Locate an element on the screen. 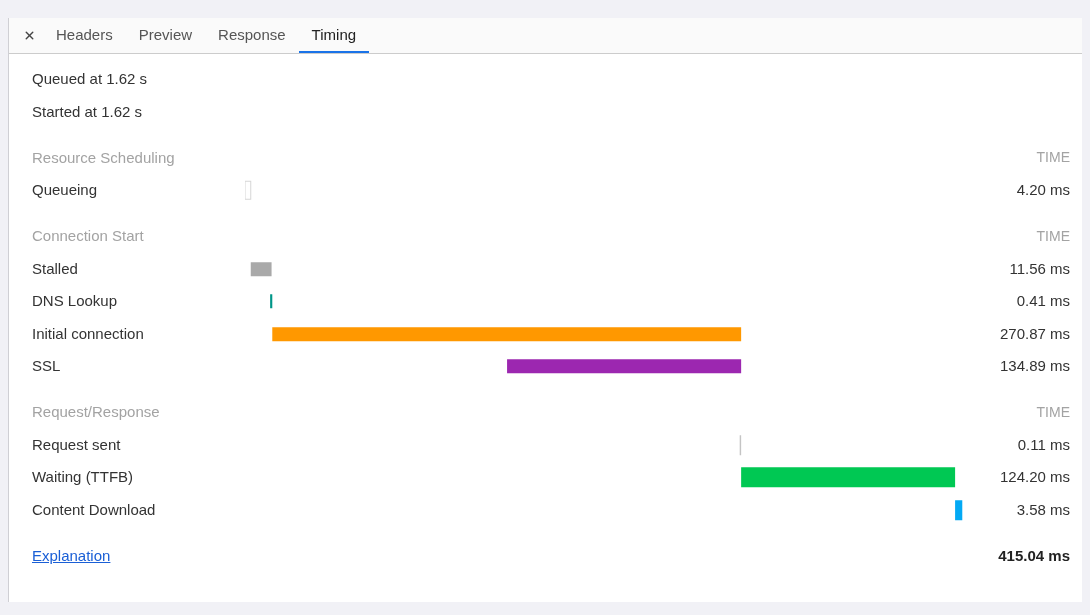  timing-summary-text: Queued at 1.62 s is located at coordinates (90, 79).